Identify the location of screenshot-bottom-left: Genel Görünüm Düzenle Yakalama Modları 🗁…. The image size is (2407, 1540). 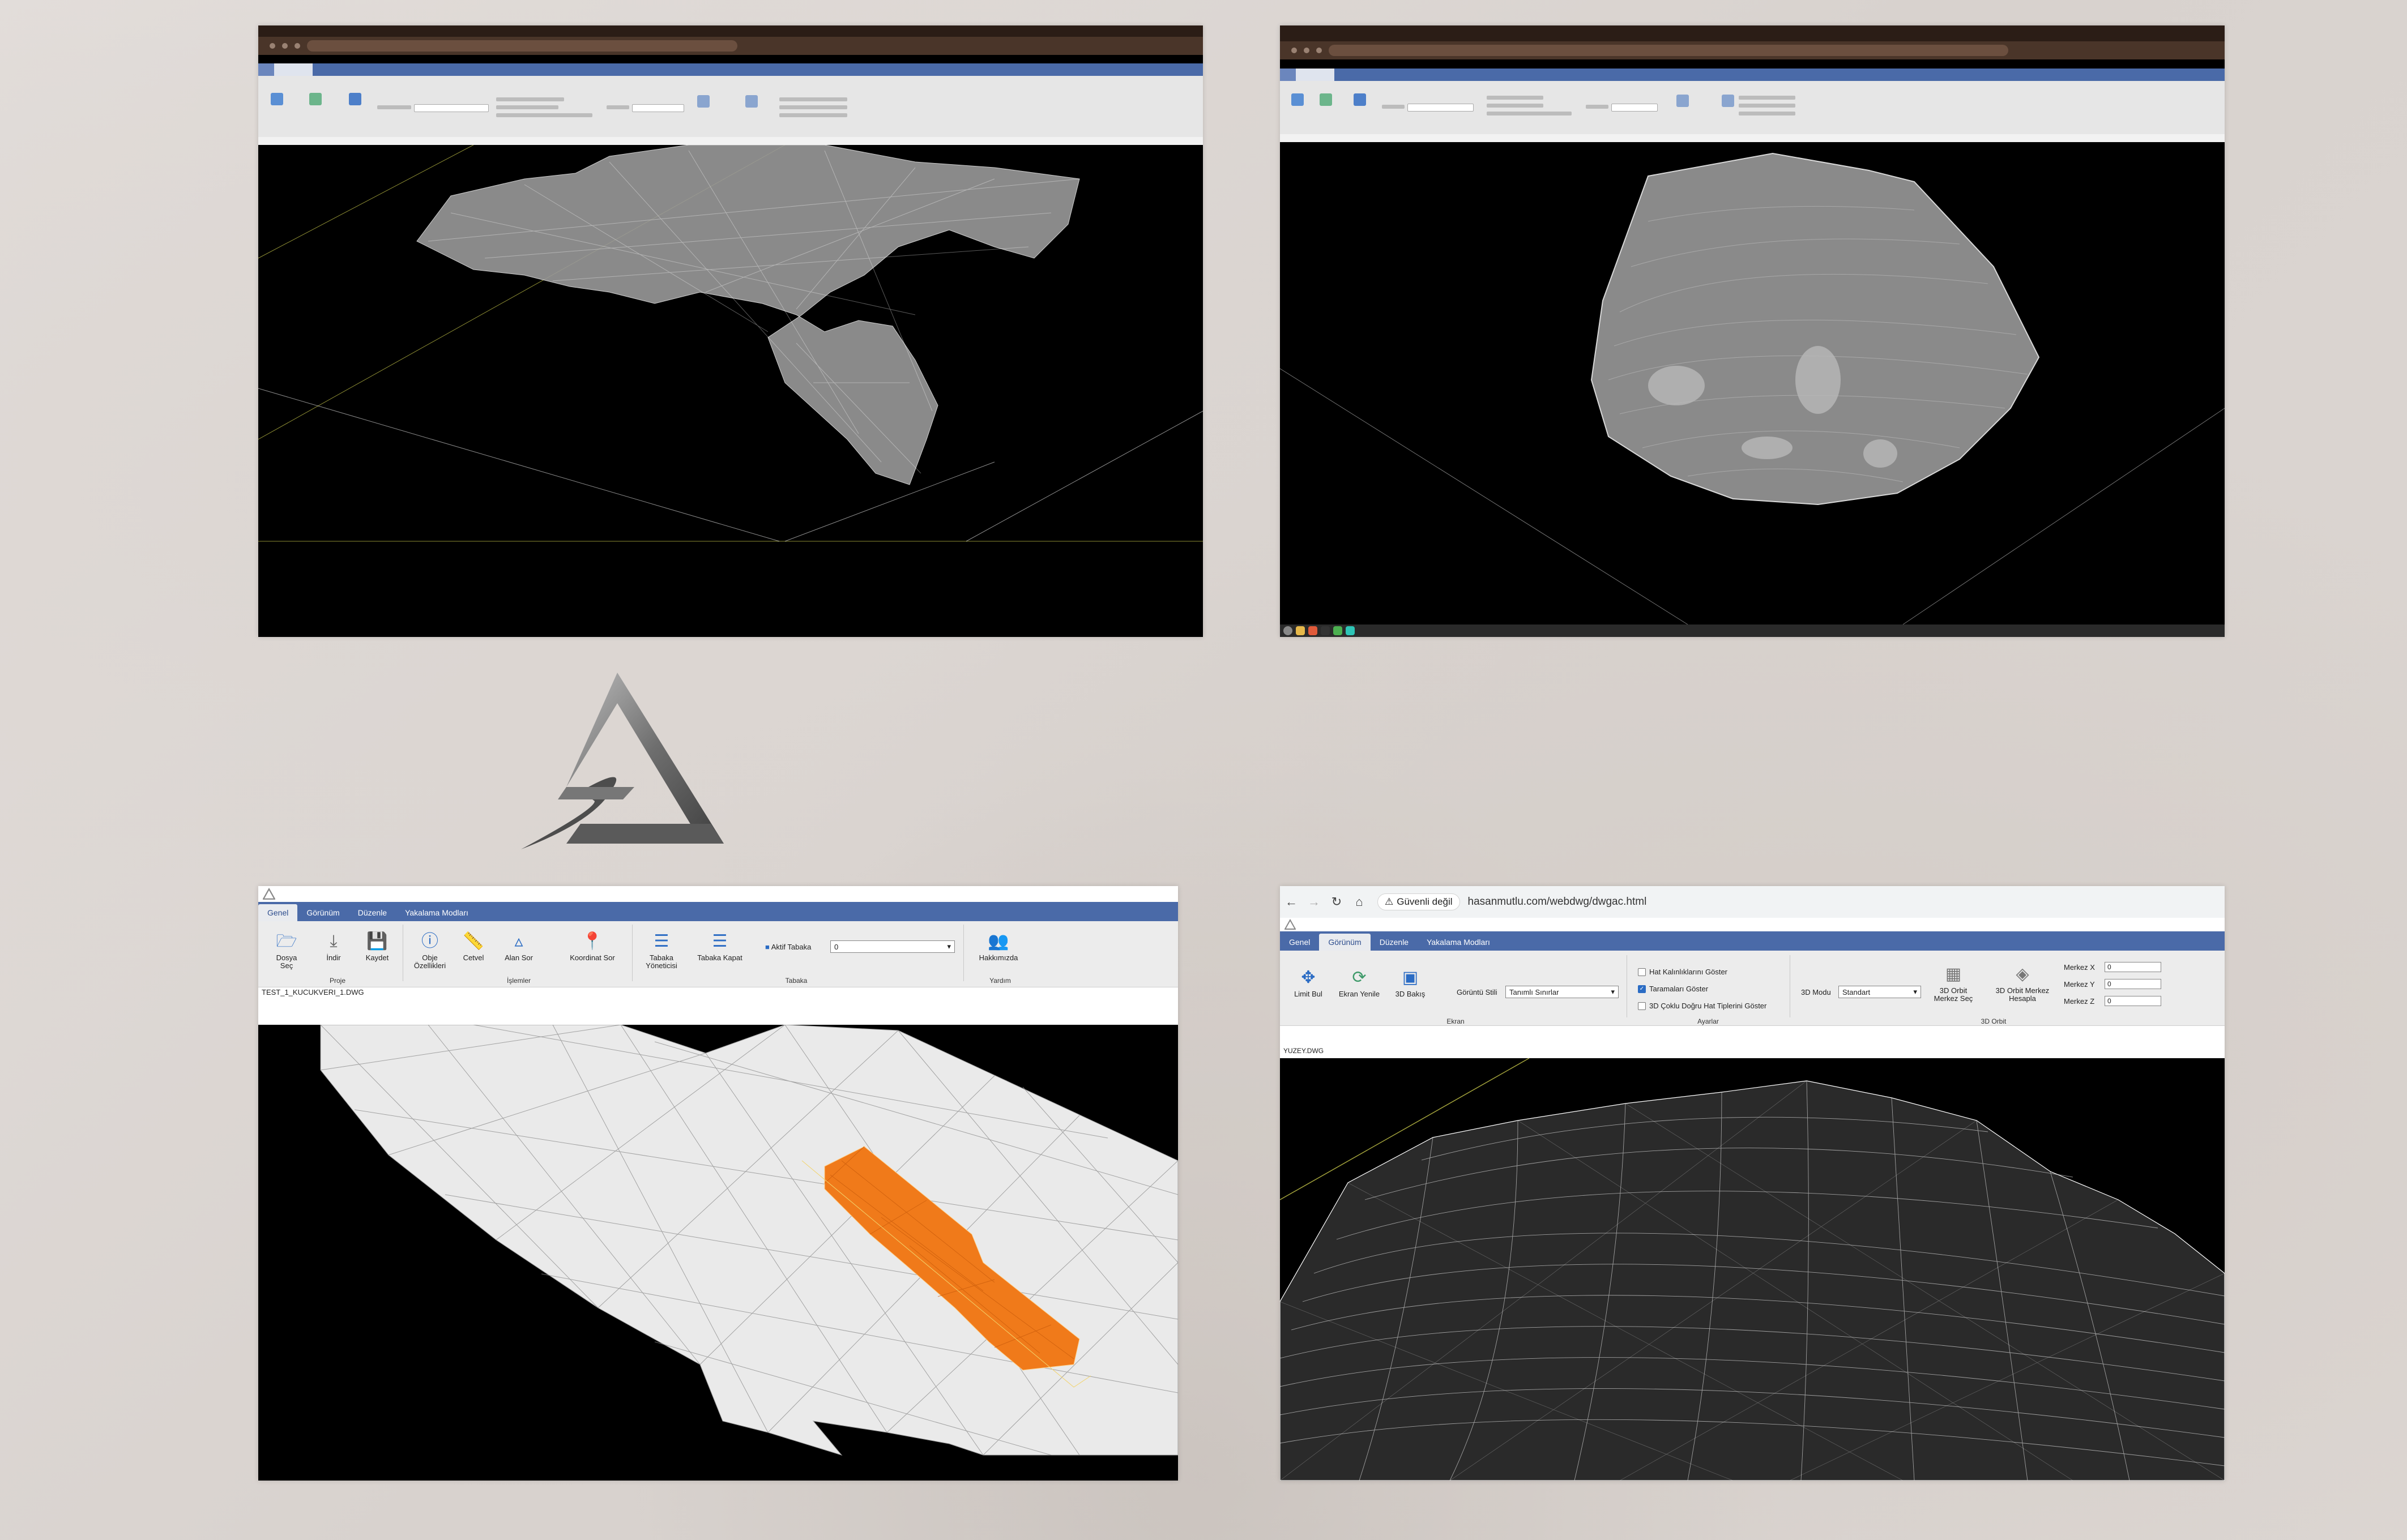
(718, 1183).